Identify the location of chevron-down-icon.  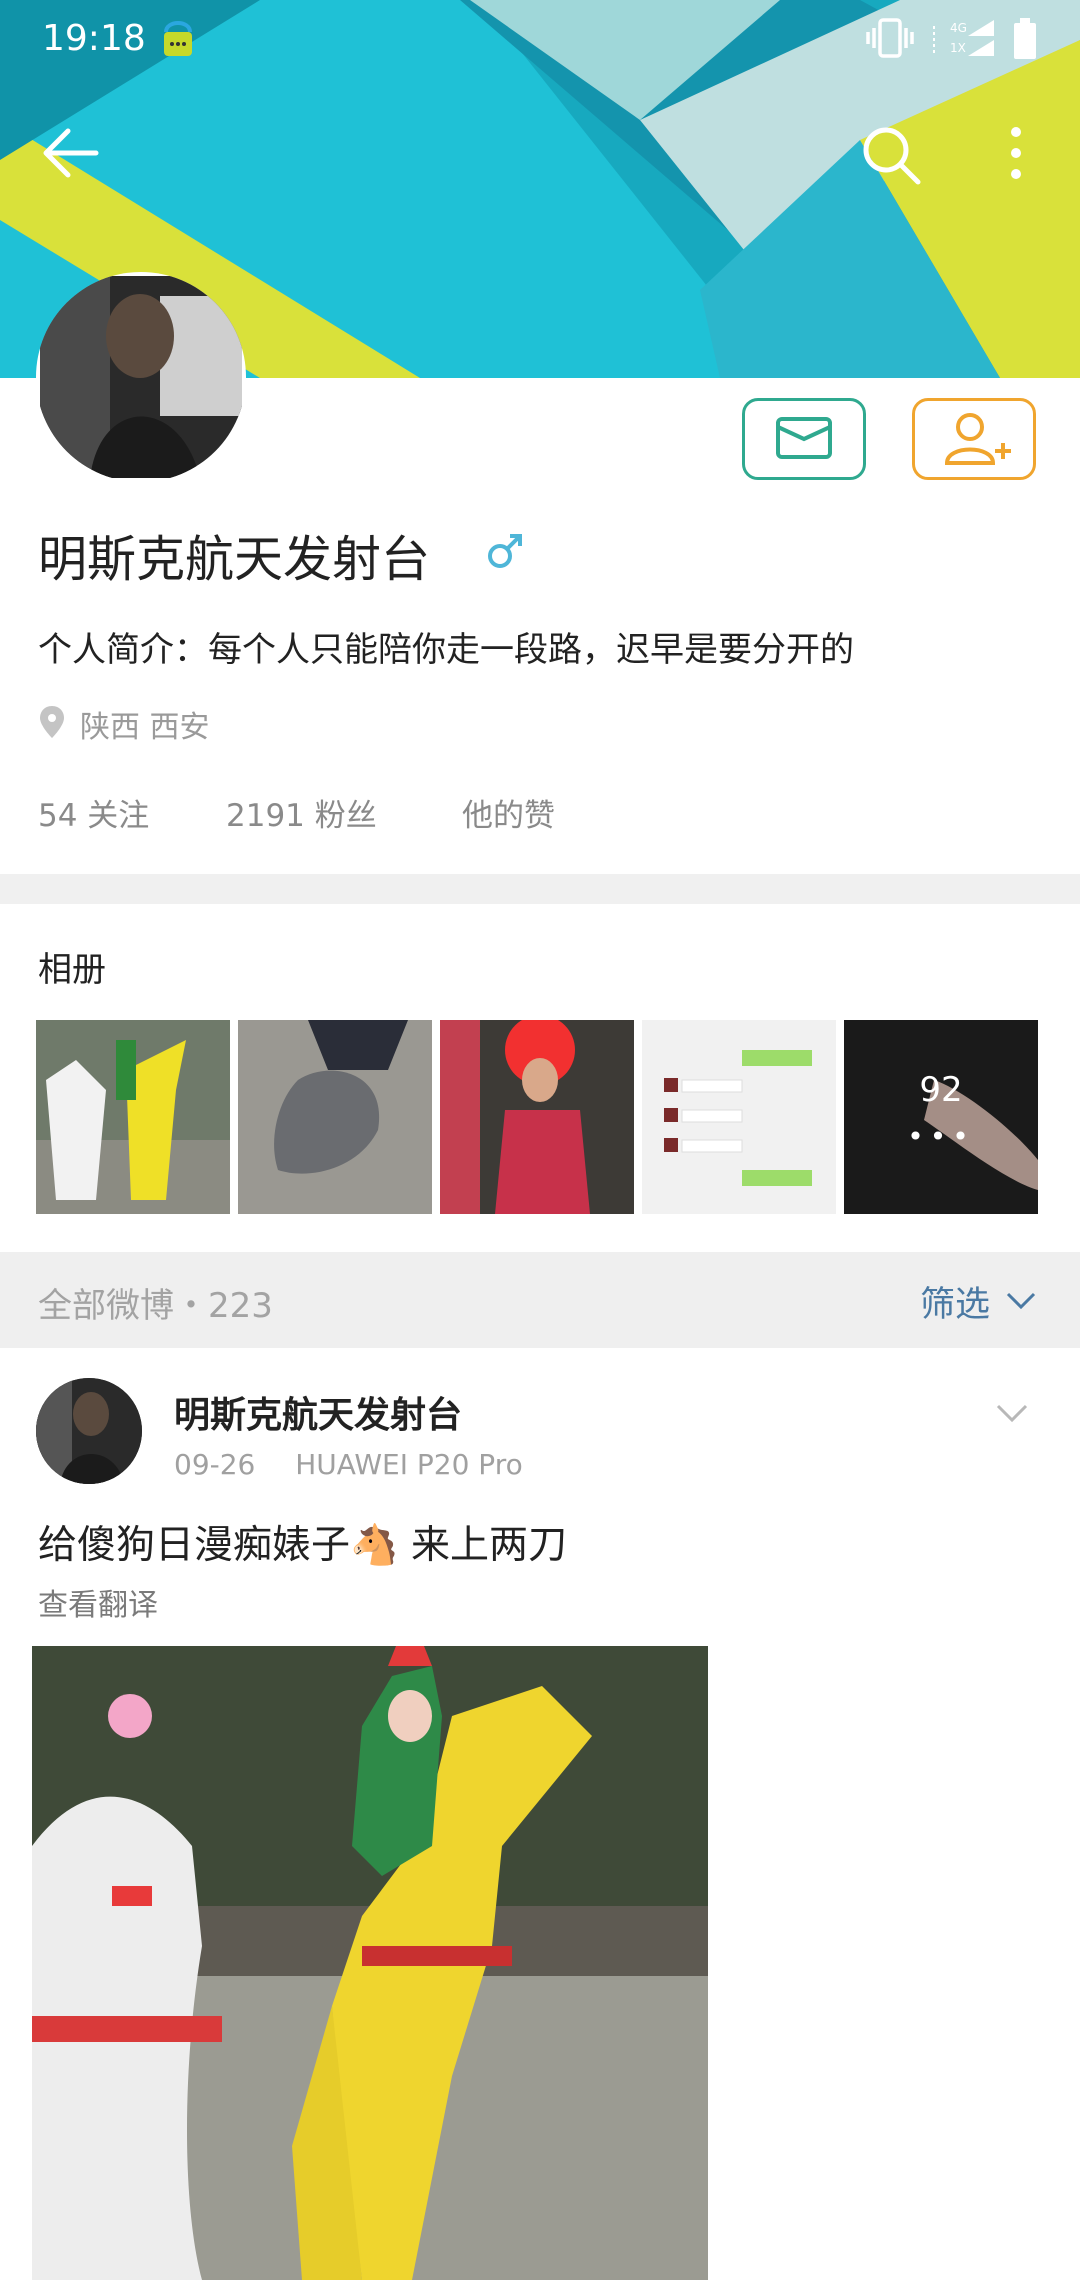
(1021, 1301).